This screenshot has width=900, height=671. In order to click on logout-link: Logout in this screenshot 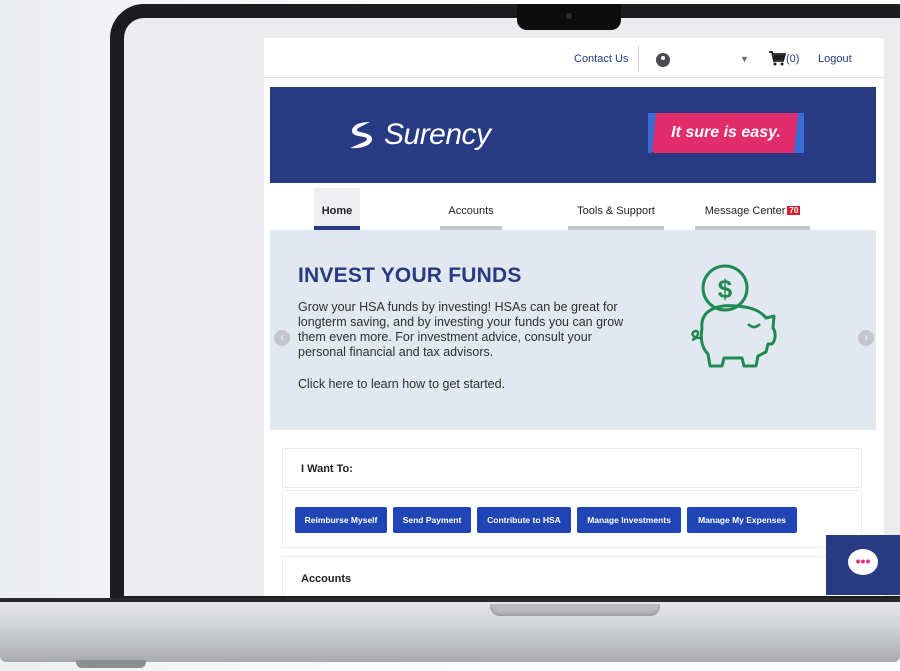, I will do `click(835, 59)`.